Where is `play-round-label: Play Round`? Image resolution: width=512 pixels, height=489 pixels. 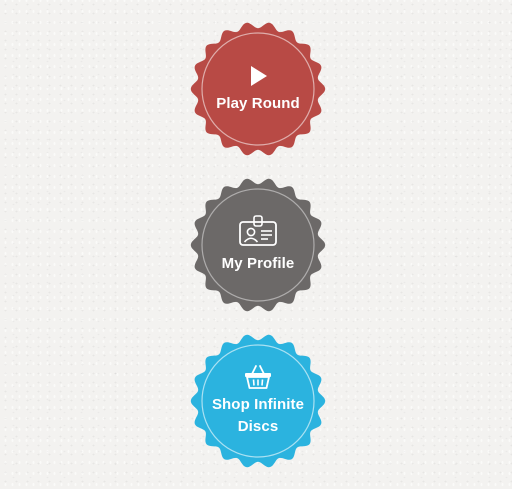 play-round-label: Play Round is located at coordinates (258, 103).